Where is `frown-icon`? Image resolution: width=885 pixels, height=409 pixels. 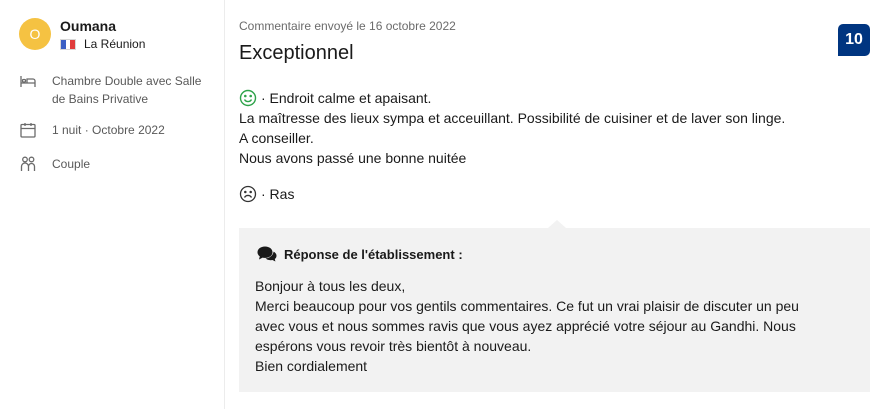 frown-icon is located at coordinates (248, 194).